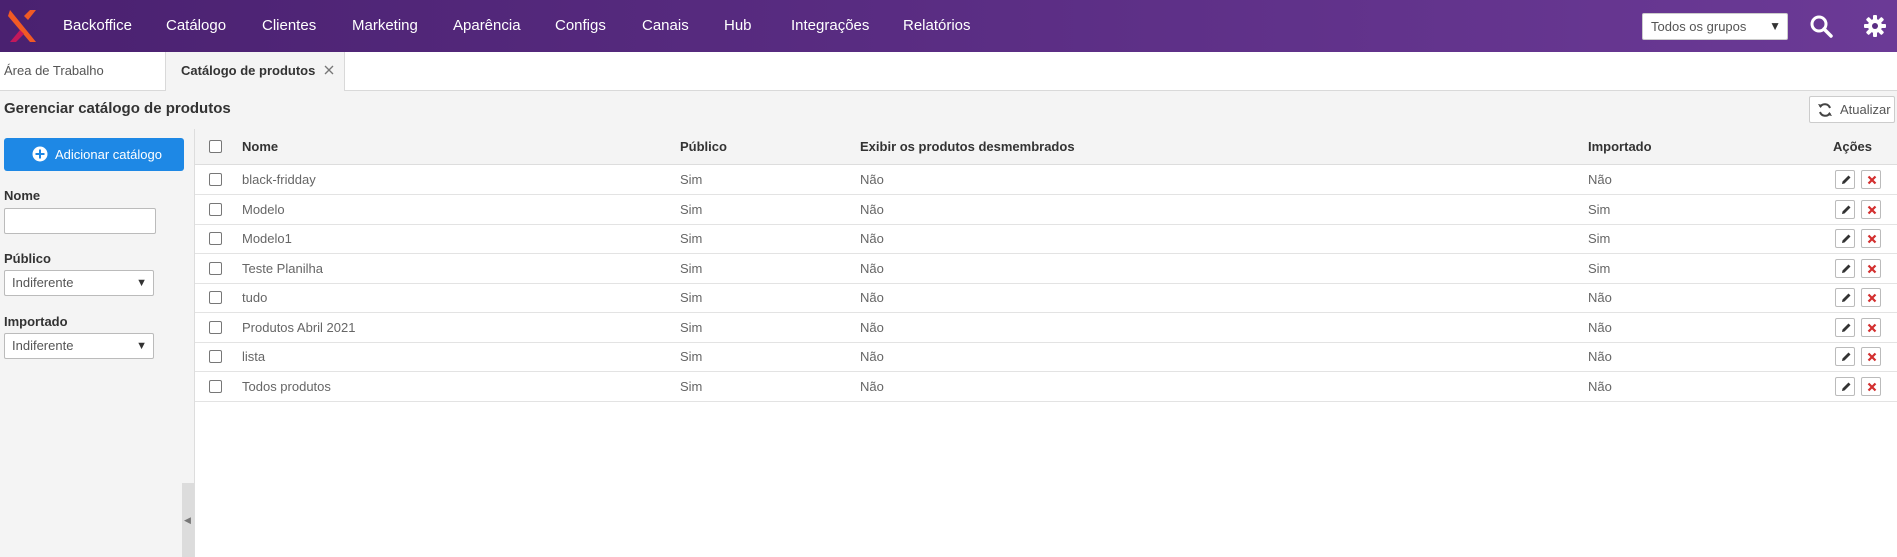  What do you see at coordinates (329, 70) in the screenshot?
I see `close-icon` at bounding box center [329, 70].